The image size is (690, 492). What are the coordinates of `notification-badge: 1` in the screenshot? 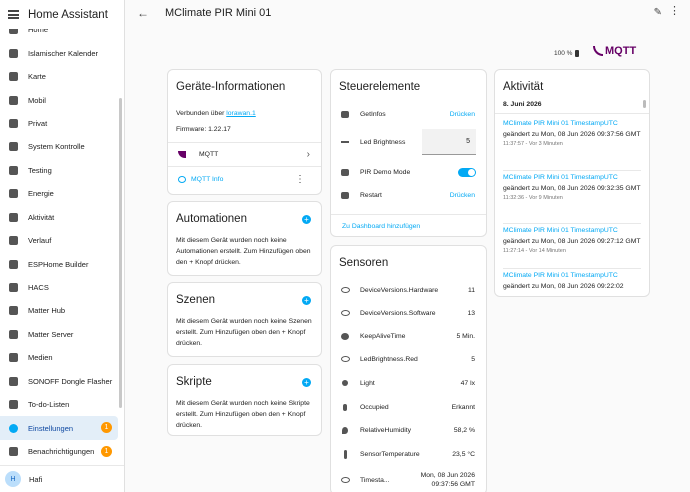 It's located at (106, 451).